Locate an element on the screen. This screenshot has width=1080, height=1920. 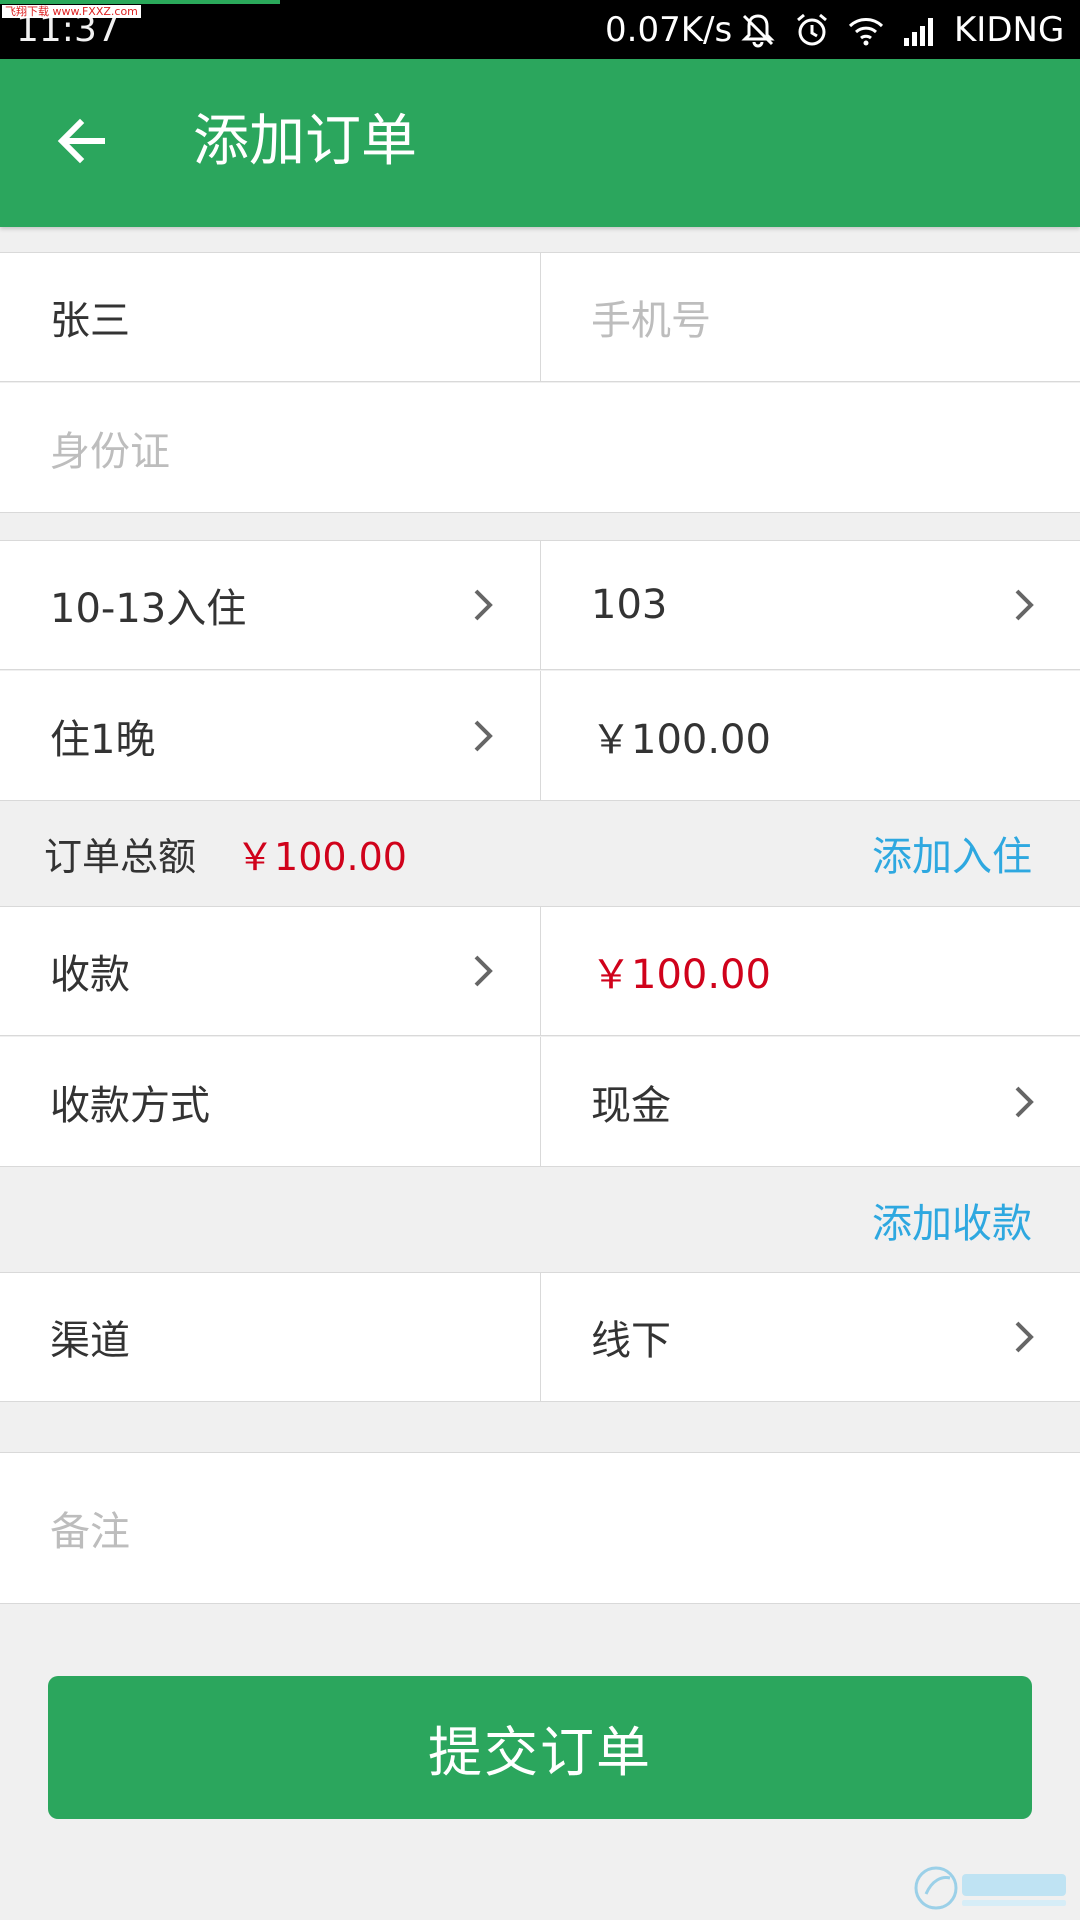
carrier-name: KIDNG is located at coordinates (1009, 30).